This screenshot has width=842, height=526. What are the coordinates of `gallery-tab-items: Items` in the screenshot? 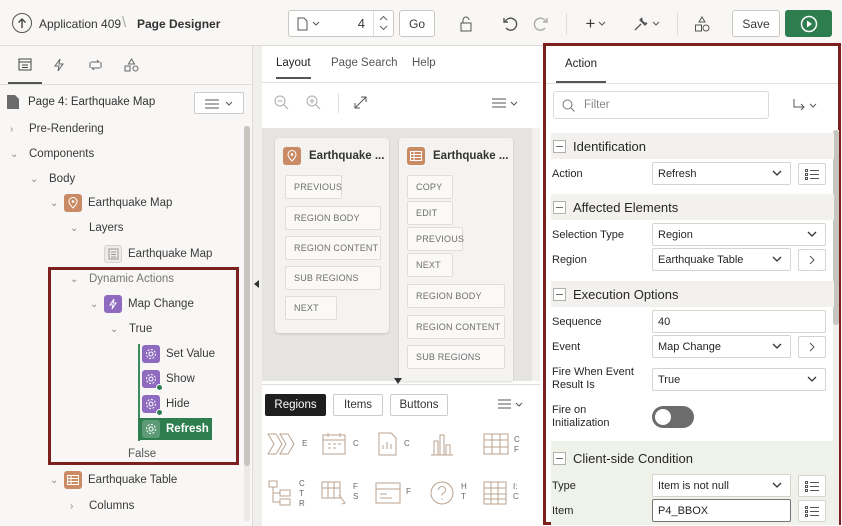 It's located at (358, 405).